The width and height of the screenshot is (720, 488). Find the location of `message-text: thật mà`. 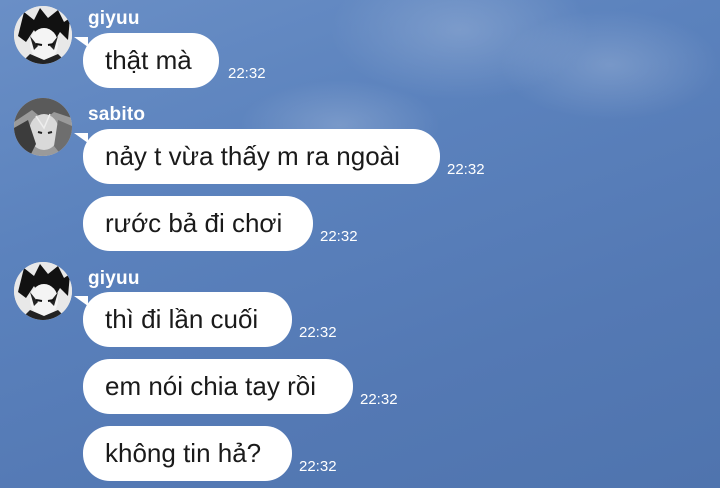

message-text: thật mà is located at coordinates (148, 60).